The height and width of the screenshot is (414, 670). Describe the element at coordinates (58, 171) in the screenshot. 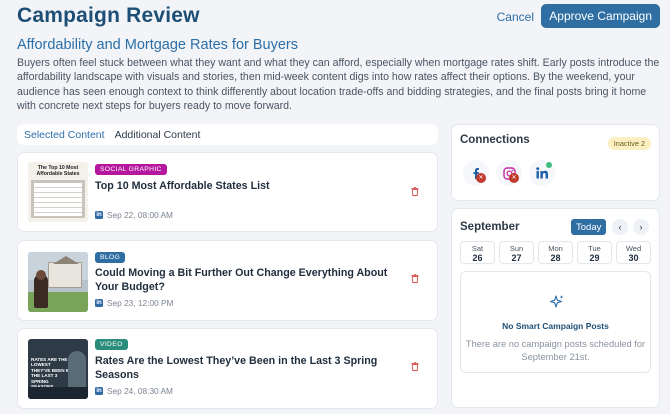

I see `thumbnail-caption: The Top 10 Most Affordable States` at that location.